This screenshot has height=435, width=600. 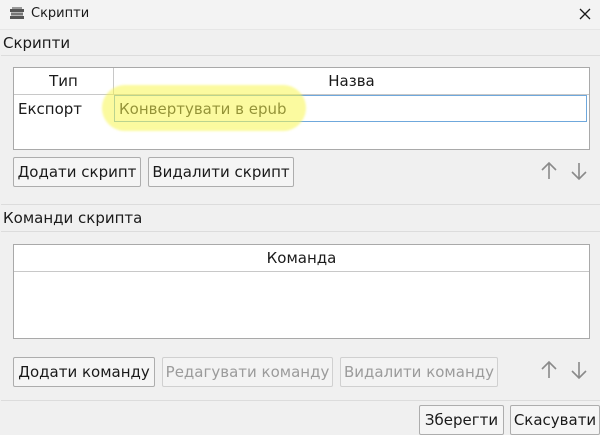 I want to click on edit-command-button: Редагувати команду, so click(x=247, y=372).